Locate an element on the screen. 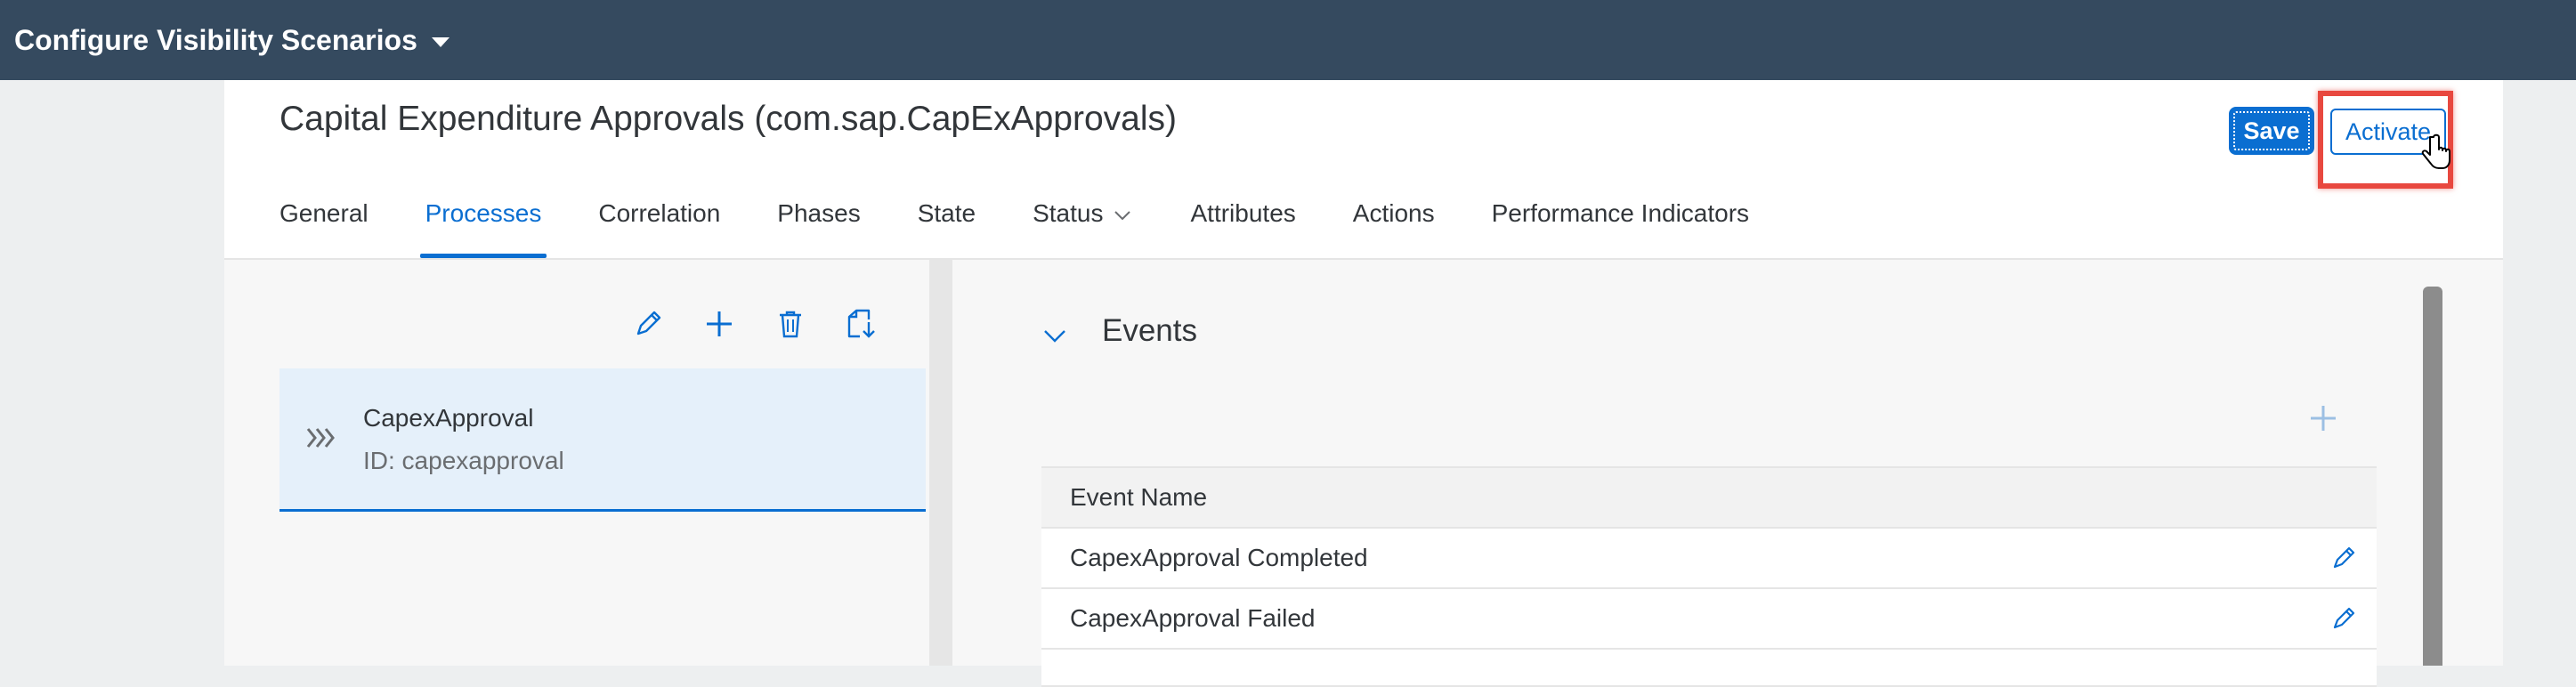 This screenshot has height=687, width=2576. events-section-title: Events is located at coordinates (1149, 331).